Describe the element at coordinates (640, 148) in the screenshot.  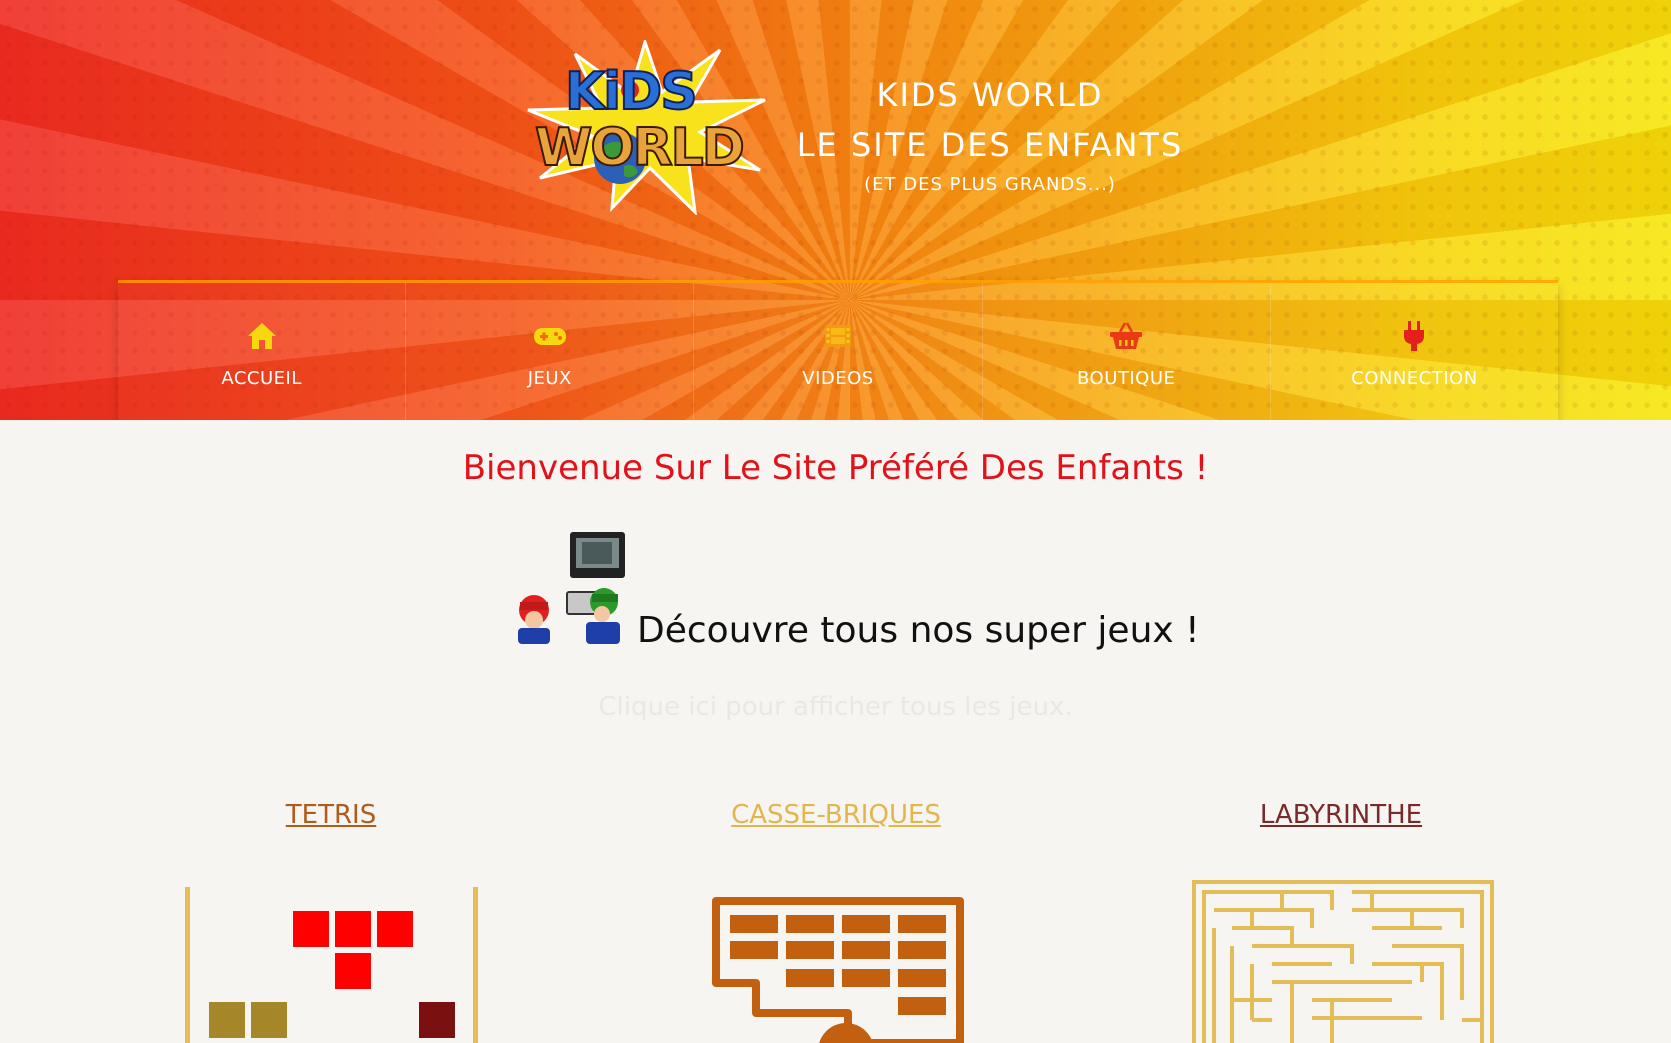
I see `logo-world-text: WORLD` at that location.